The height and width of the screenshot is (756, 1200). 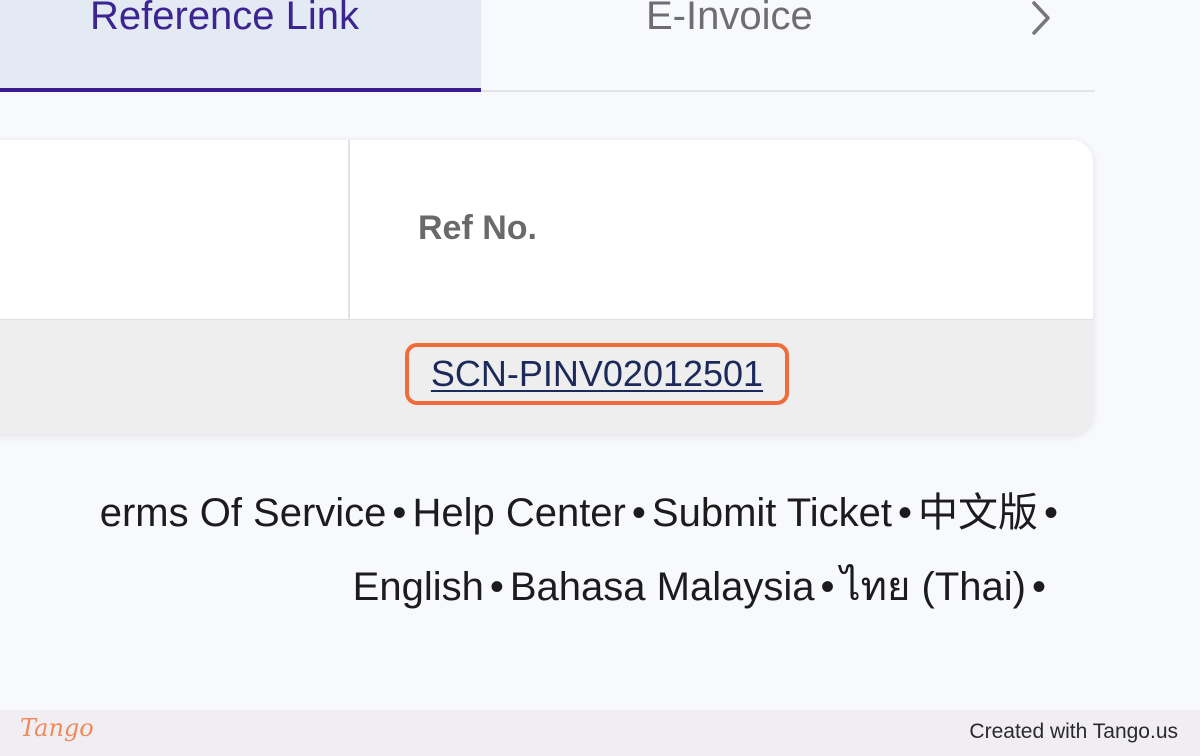 I want to click on tango-logo: Tango, so click(x=57, y=728).